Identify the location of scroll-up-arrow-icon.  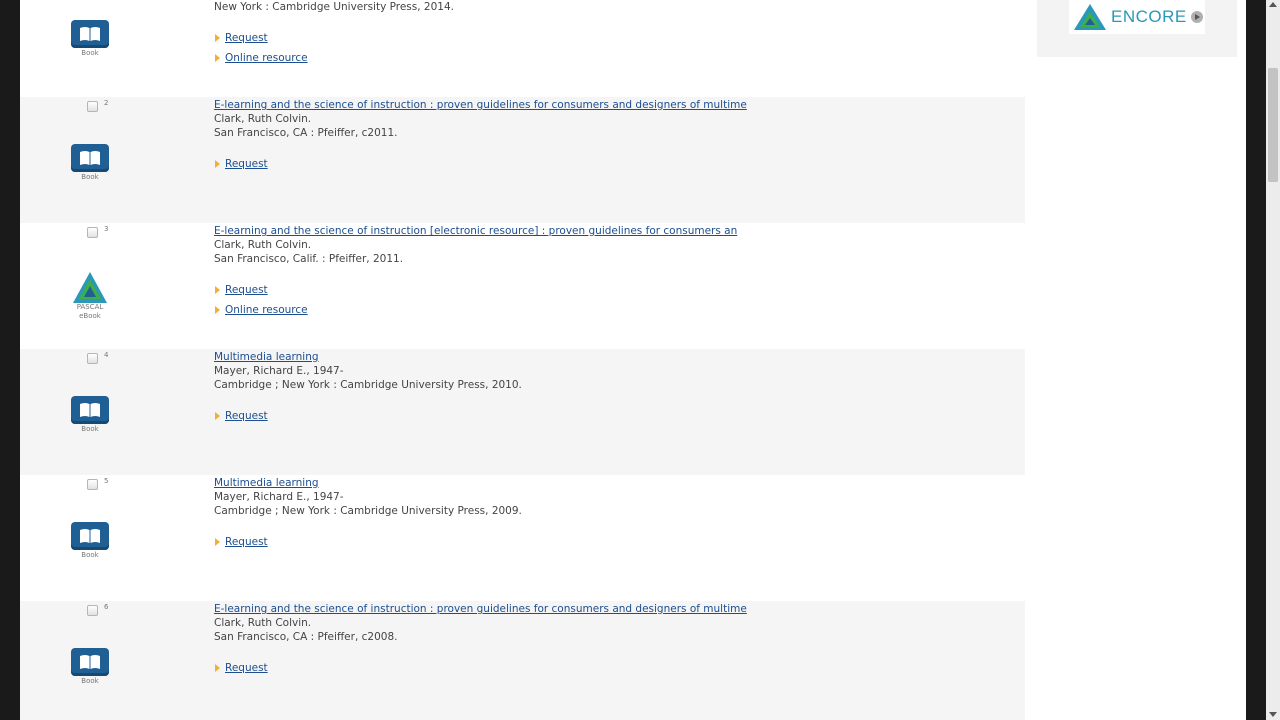
(1273, 4).